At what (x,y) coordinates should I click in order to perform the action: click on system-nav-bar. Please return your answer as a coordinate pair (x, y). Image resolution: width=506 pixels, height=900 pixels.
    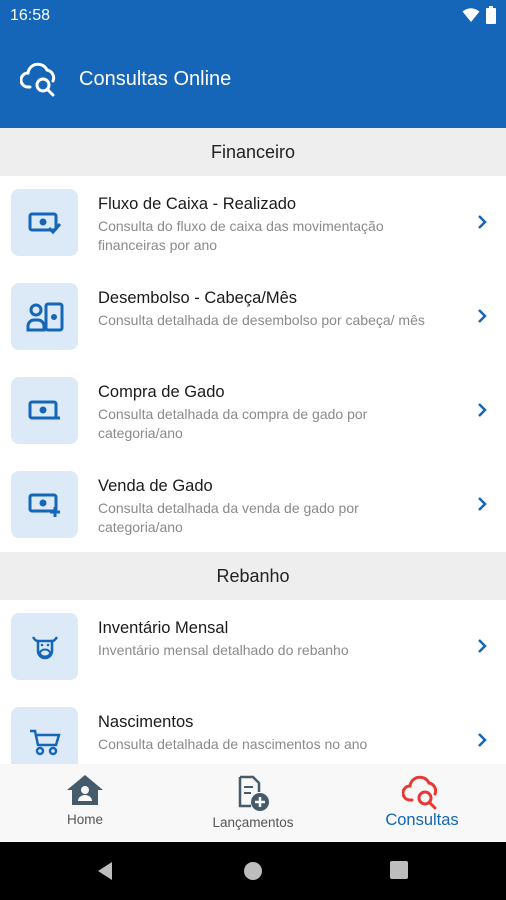
    Looking at the image, I should click on (253, 871).